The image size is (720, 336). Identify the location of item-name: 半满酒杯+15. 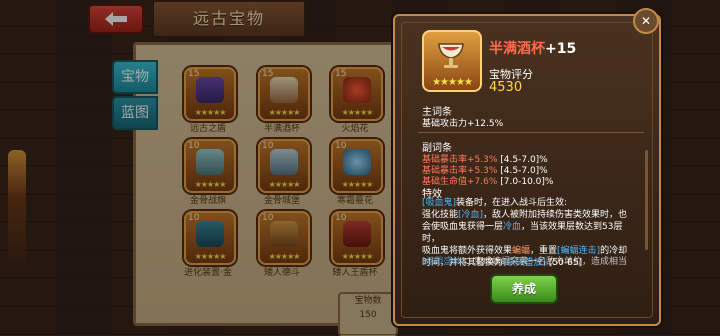
(532, 48).